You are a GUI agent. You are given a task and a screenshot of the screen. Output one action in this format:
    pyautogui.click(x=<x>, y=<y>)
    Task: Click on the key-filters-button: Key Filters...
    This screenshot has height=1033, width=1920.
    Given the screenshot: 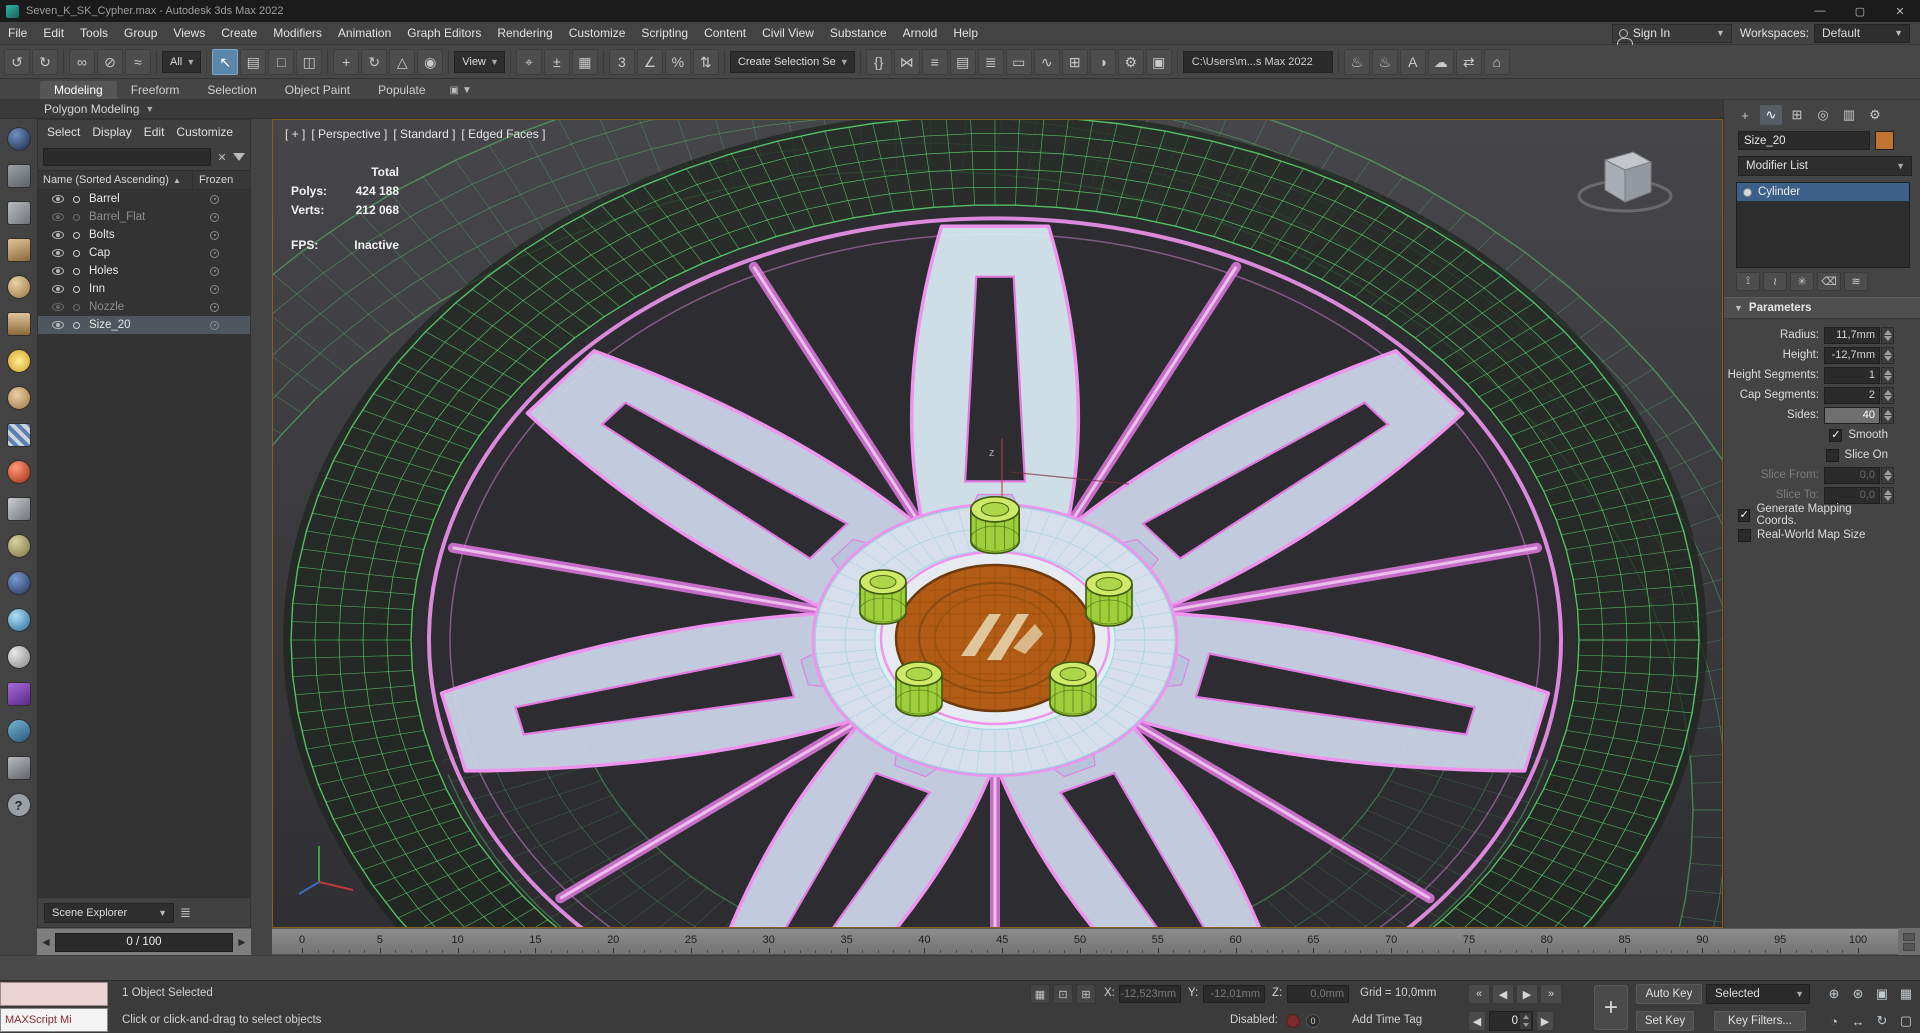 What is the action you would take?
    pyautogui.click(x=1760, y=1021)
    